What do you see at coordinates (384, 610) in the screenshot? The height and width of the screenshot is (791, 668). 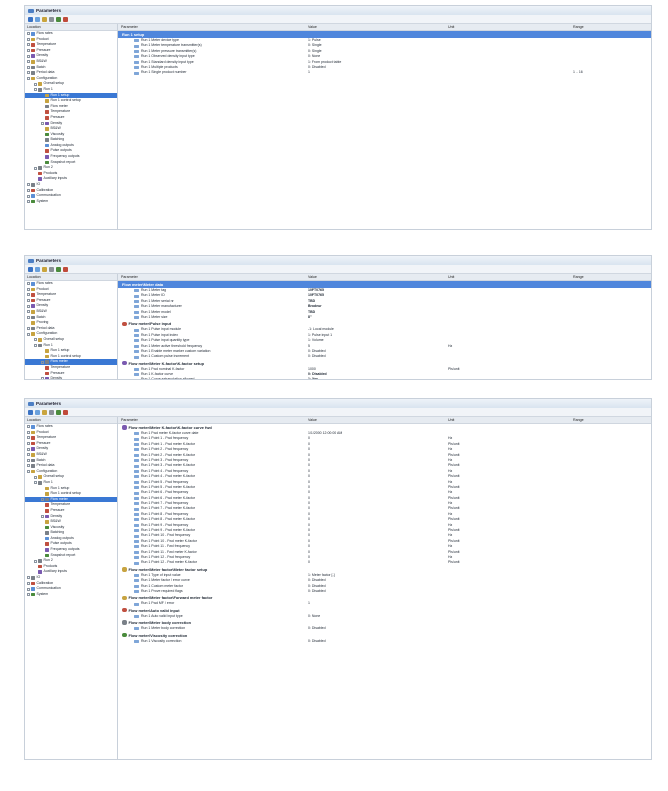 I see `group-header: Flow meter\Auto valid input` at bounding box center [384, 610].